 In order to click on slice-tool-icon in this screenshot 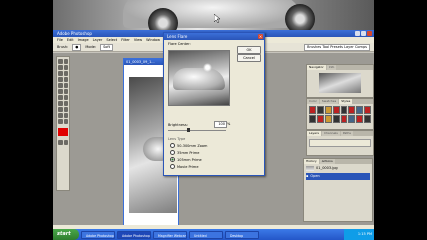, I will do `click(65, 73)`.